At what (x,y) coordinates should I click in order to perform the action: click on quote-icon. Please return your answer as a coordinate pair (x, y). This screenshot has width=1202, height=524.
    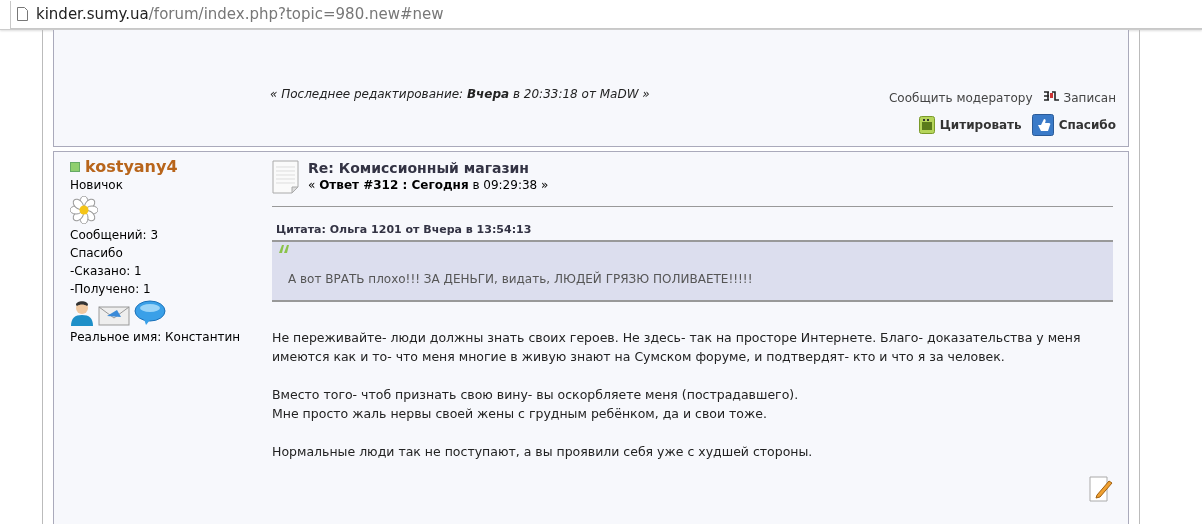
    Looking at the image, I should click on (926, 125).